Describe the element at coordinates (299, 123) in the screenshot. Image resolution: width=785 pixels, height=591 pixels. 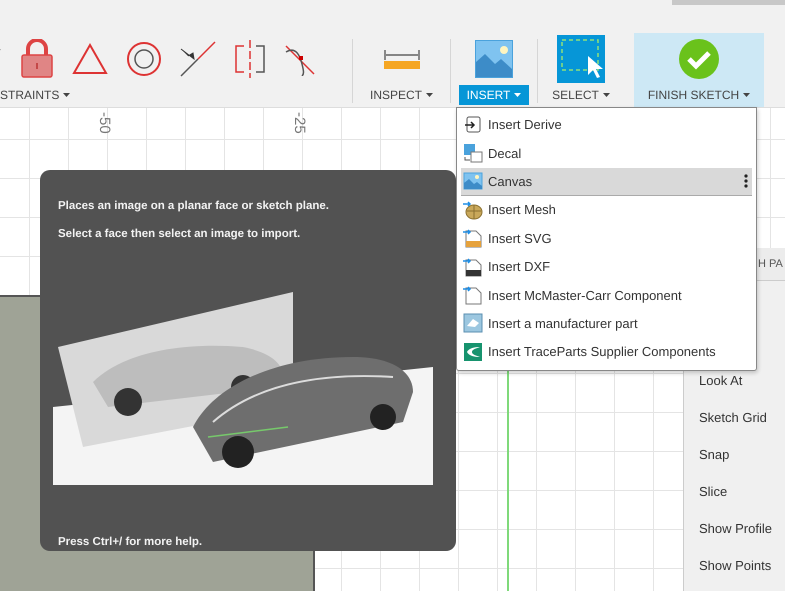
I see `axis-label: -25` at that location.